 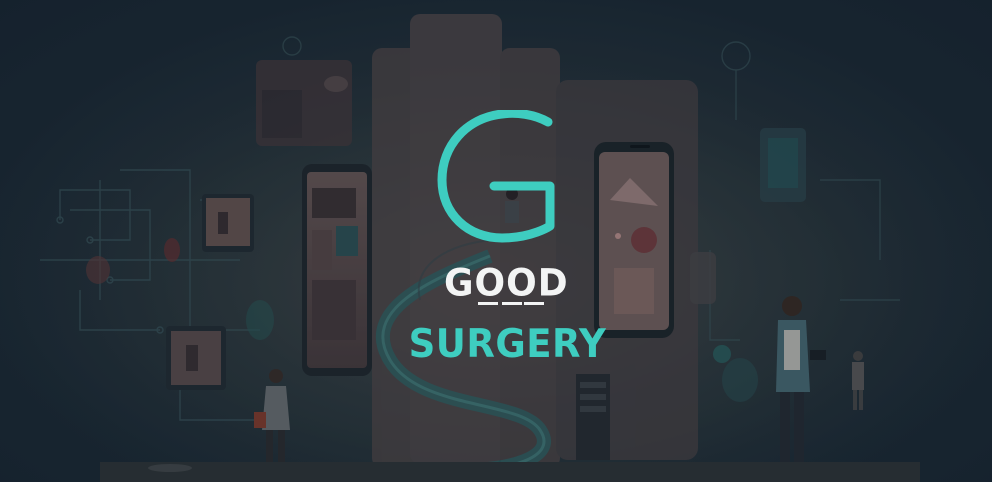 What do you see at coordinates (507, 344) in the screenshot?
I see `brand-word-surgery: SURGERY` at bounding box center [507, 344].